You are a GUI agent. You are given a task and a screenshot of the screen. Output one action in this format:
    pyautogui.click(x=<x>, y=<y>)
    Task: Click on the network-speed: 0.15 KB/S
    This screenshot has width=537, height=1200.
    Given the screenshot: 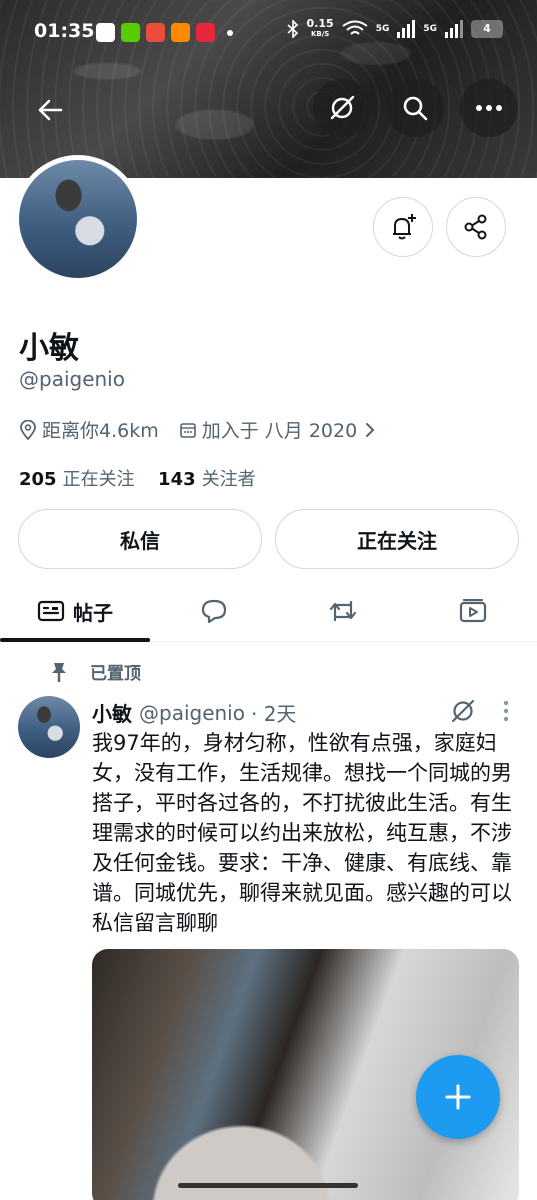 What is the action you would take?
    pyautogui.click(x=320, y=28)
    